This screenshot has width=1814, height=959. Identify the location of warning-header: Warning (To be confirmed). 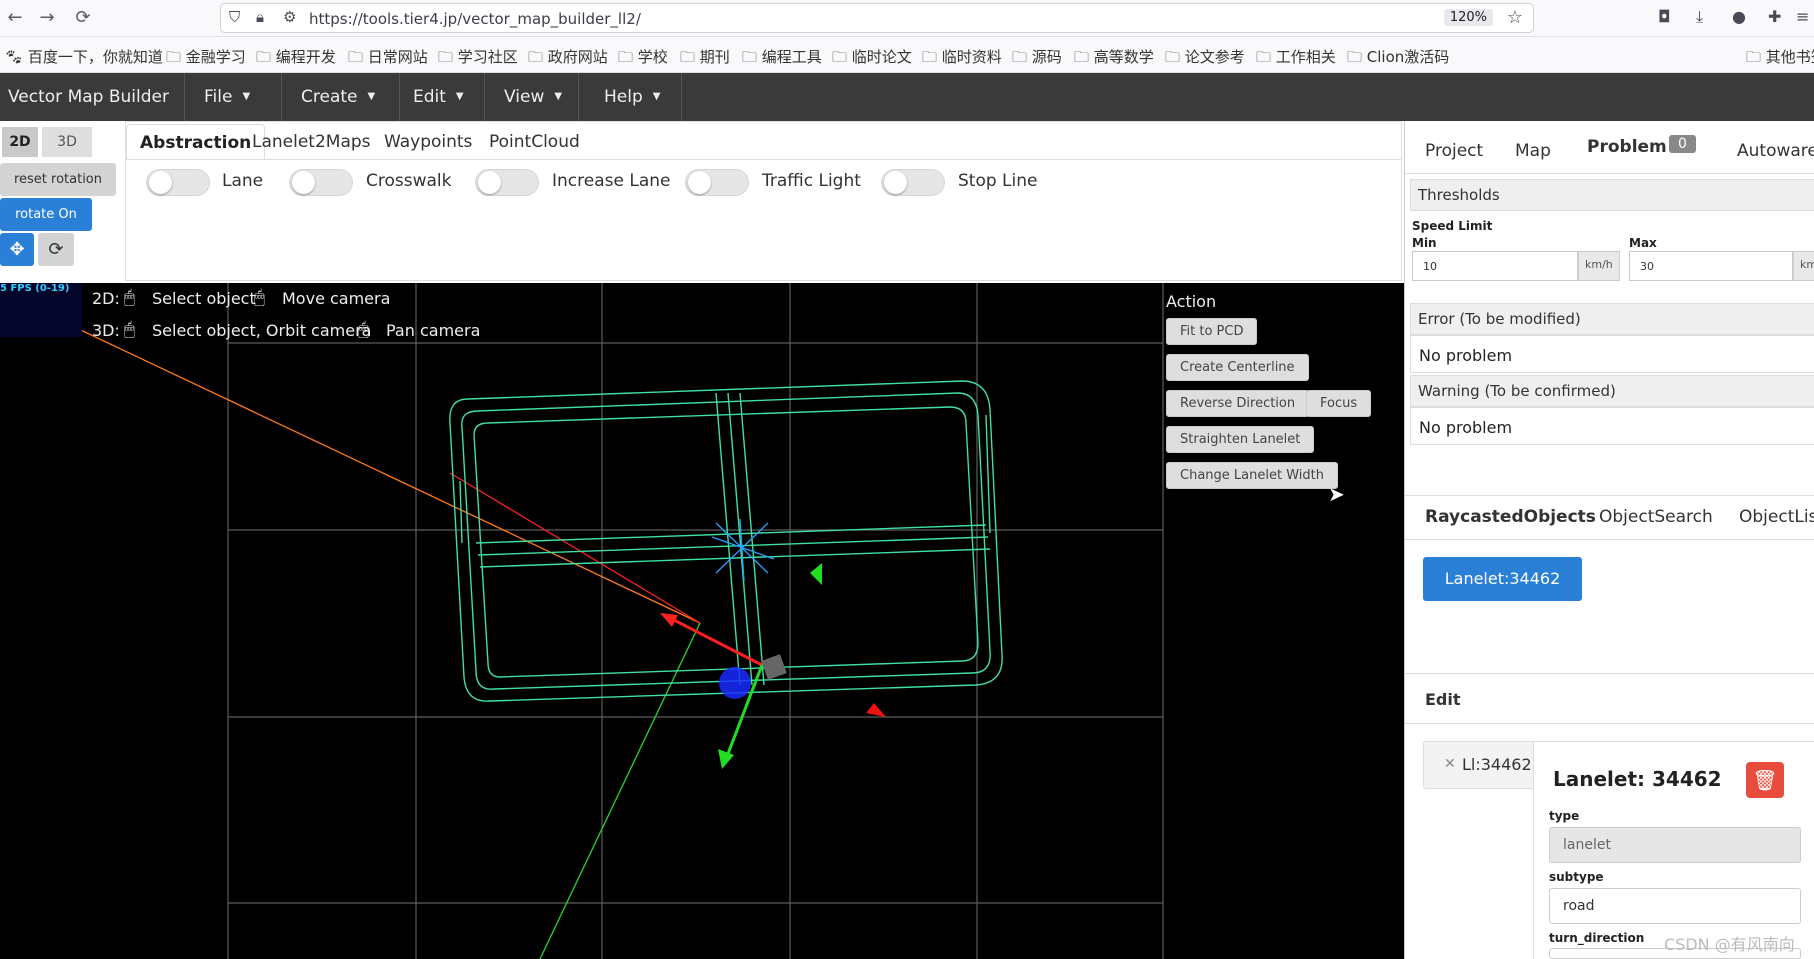
(1612, 391).